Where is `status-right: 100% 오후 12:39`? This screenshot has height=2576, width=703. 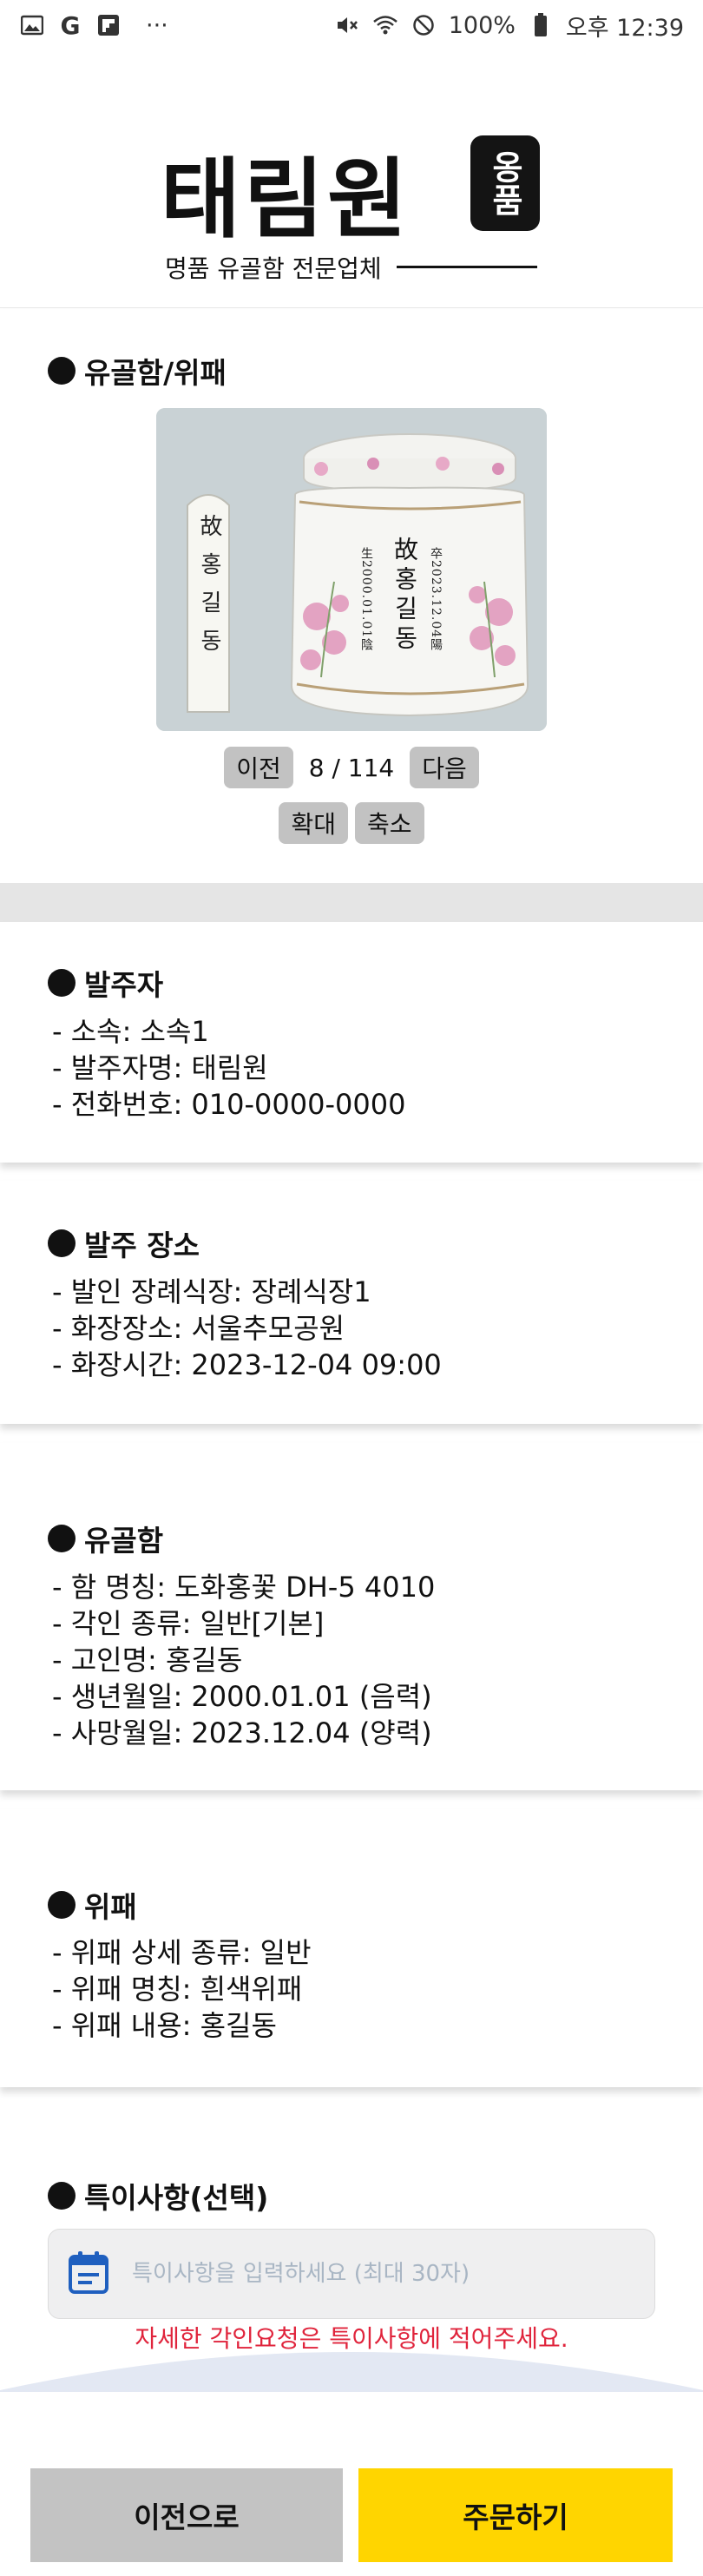 status-right: 100% 오후 12:39 is located at coordinates (509, 26).